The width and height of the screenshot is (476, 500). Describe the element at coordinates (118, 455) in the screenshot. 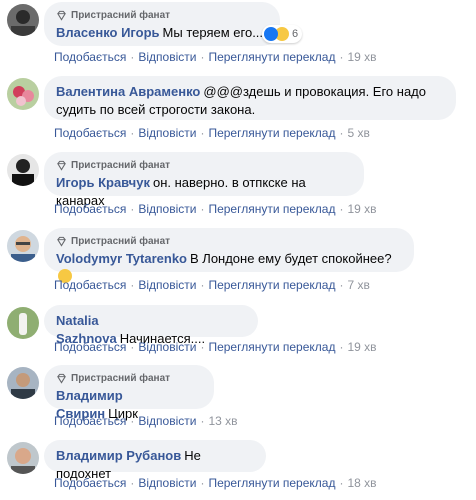

I see `comment-author: Владимир Рубанов` at that location.